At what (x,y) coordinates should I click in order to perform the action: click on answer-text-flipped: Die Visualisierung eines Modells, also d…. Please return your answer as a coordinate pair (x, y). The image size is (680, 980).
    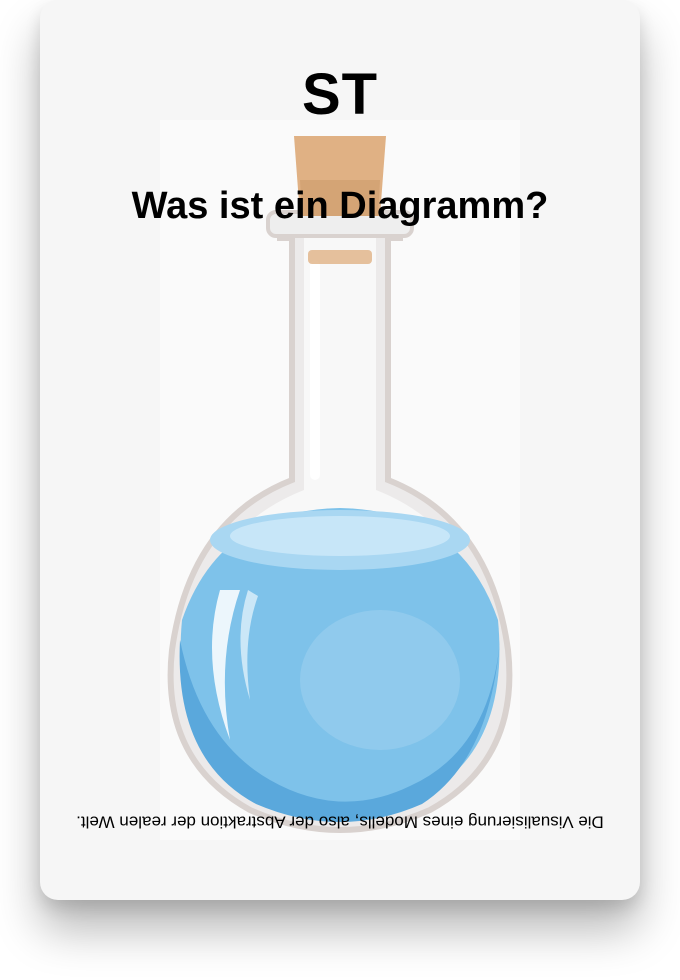
    Looking at the image, I should click on (340, 822).